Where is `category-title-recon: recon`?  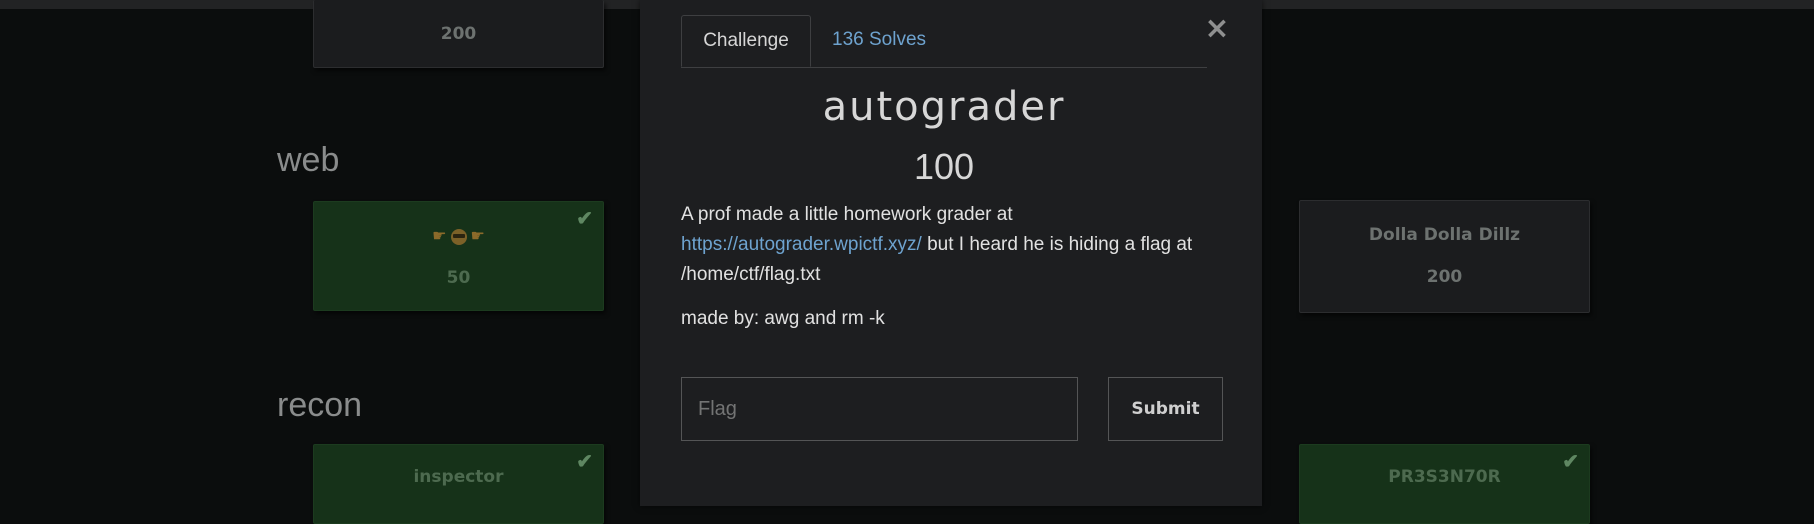
category-title-recon: recon is located at coordinates (320, 405).